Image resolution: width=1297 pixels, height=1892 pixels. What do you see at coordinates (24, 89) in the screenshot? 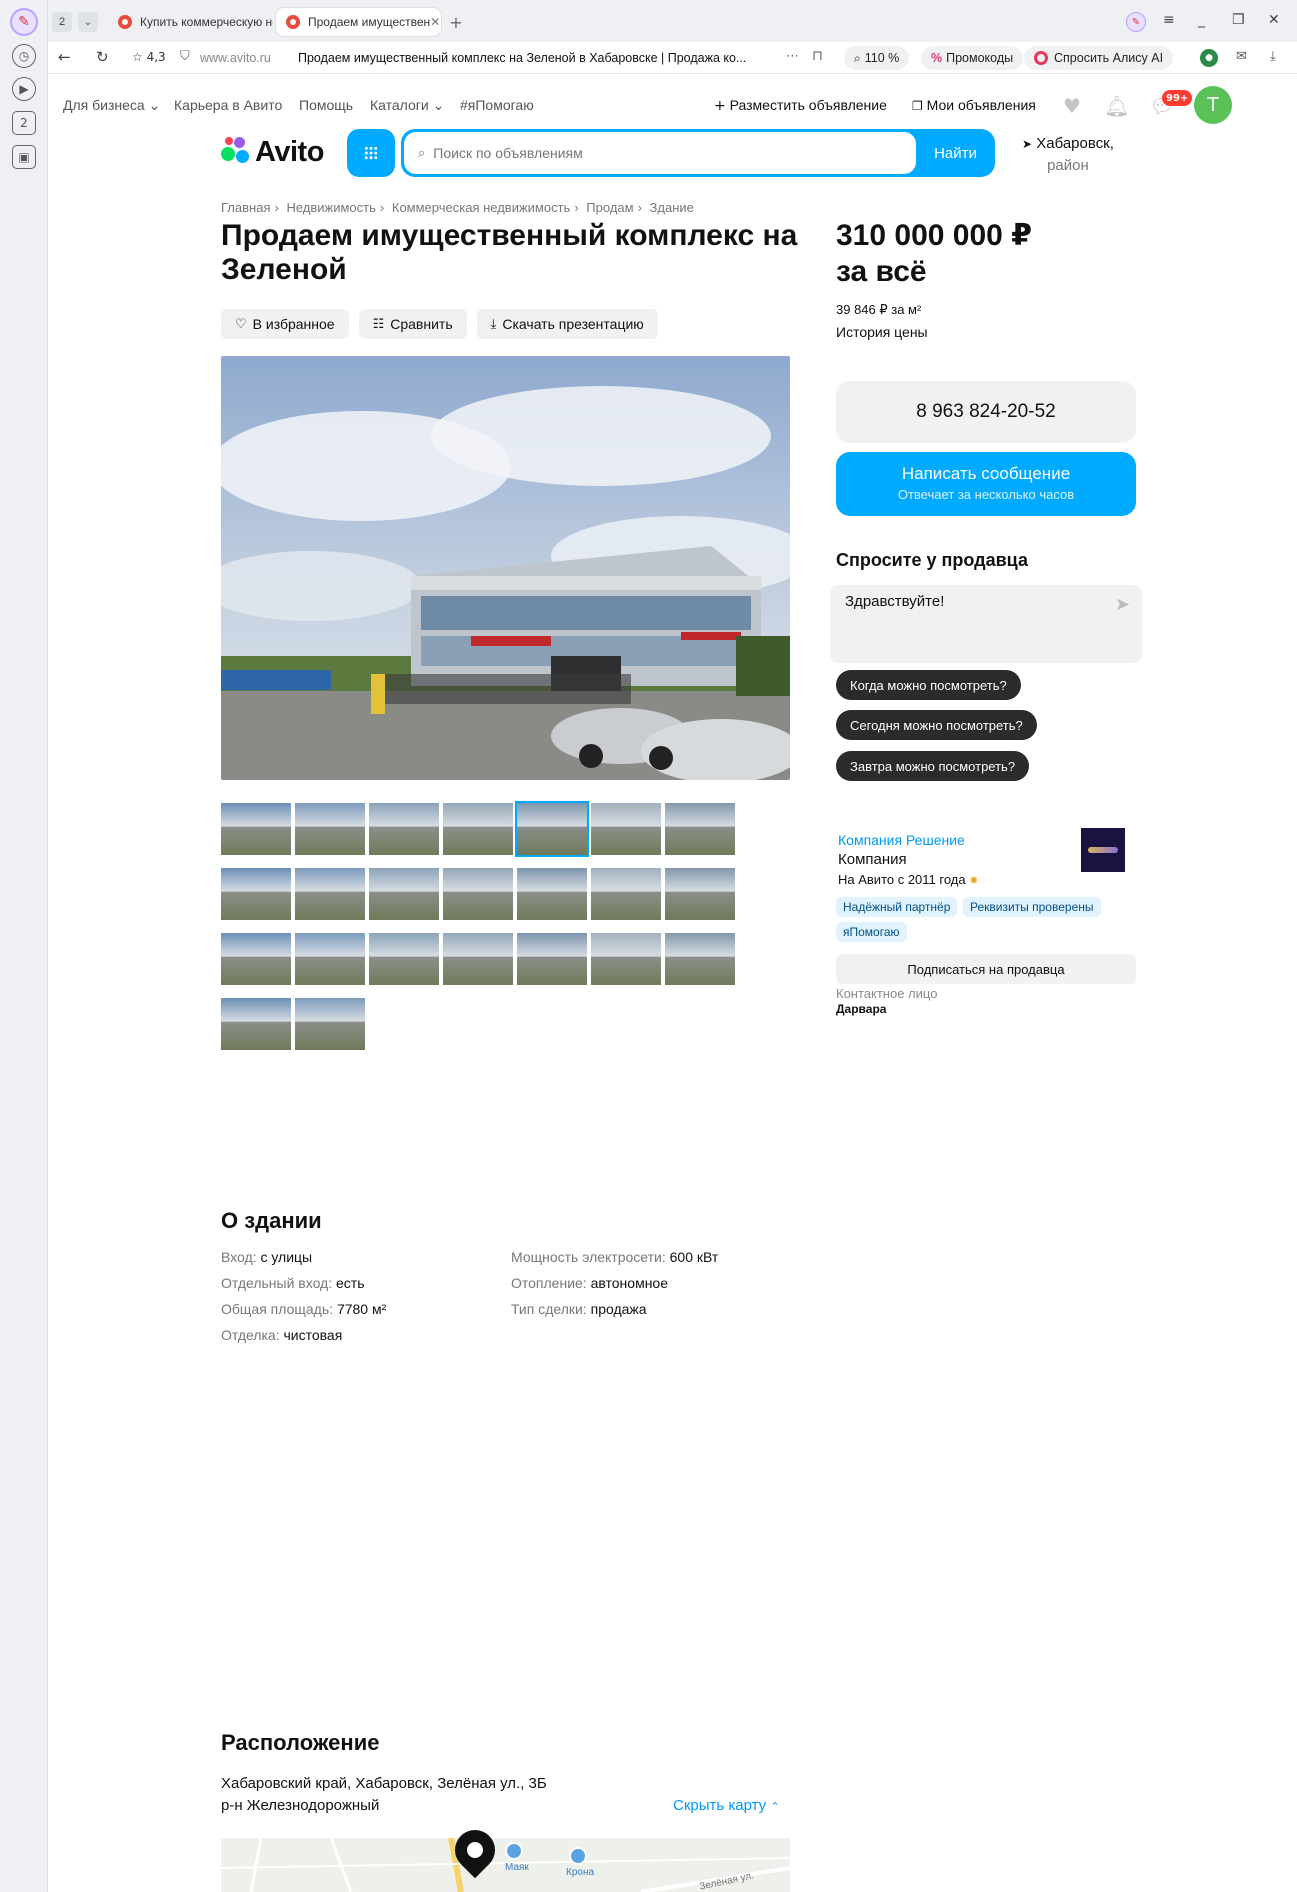
I see `play-icon: ▶` at bounding box center [24, 89].